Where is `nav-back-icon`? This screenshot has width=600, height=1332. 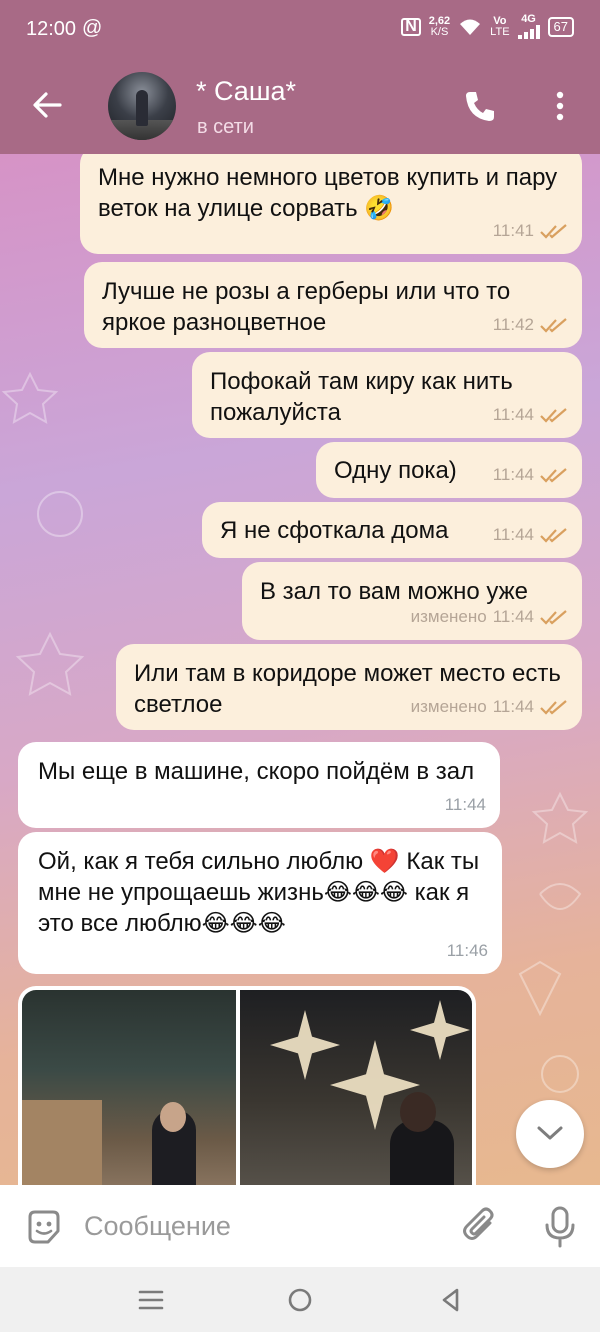
nav-back-icon is located at coordinates (451, 1300).